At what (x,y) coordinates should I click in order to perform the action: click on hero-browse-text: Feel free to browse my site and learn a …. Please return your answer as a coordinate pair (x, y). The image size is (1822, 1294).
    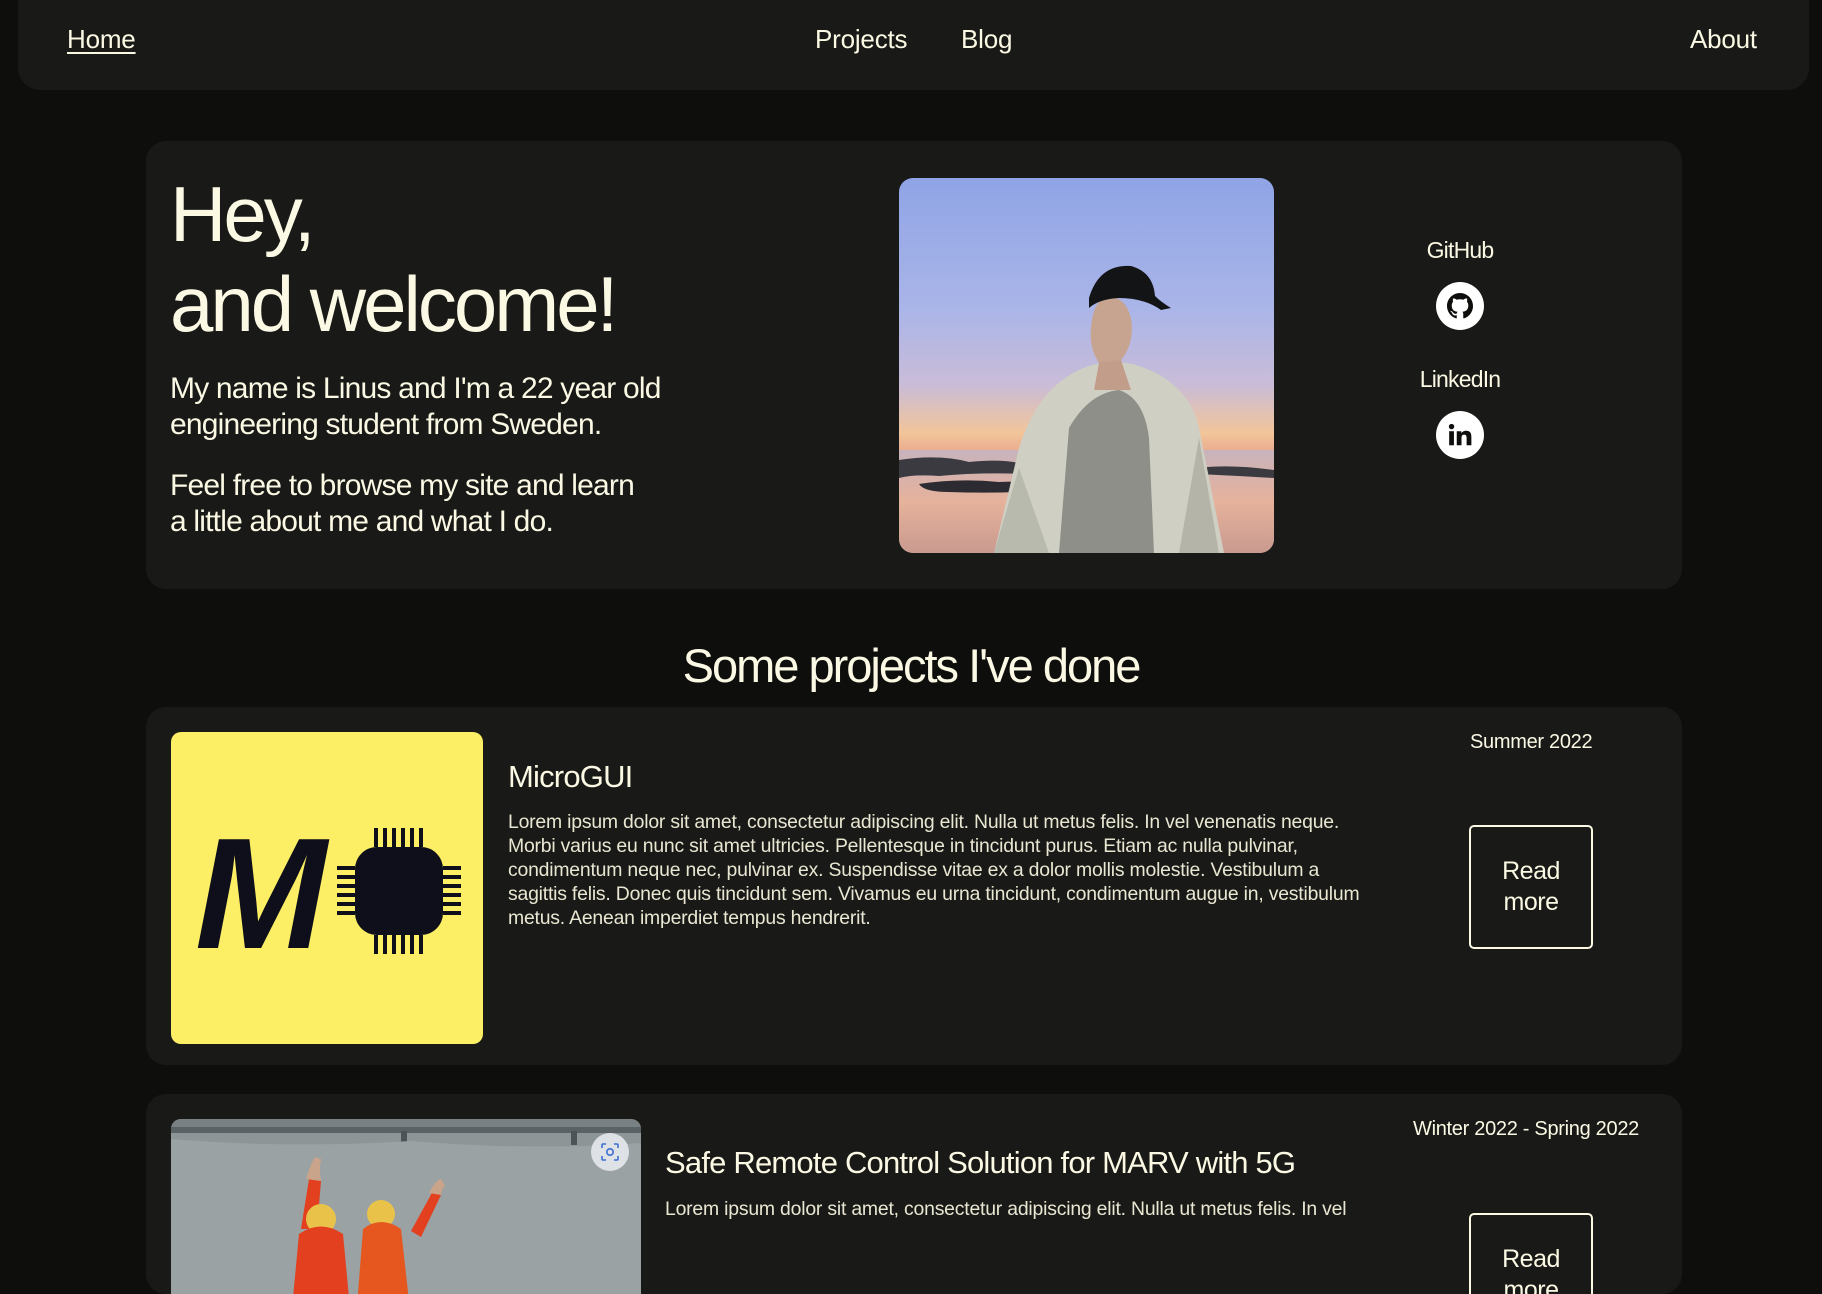
    Looking at the image, I should click on (430, 504).